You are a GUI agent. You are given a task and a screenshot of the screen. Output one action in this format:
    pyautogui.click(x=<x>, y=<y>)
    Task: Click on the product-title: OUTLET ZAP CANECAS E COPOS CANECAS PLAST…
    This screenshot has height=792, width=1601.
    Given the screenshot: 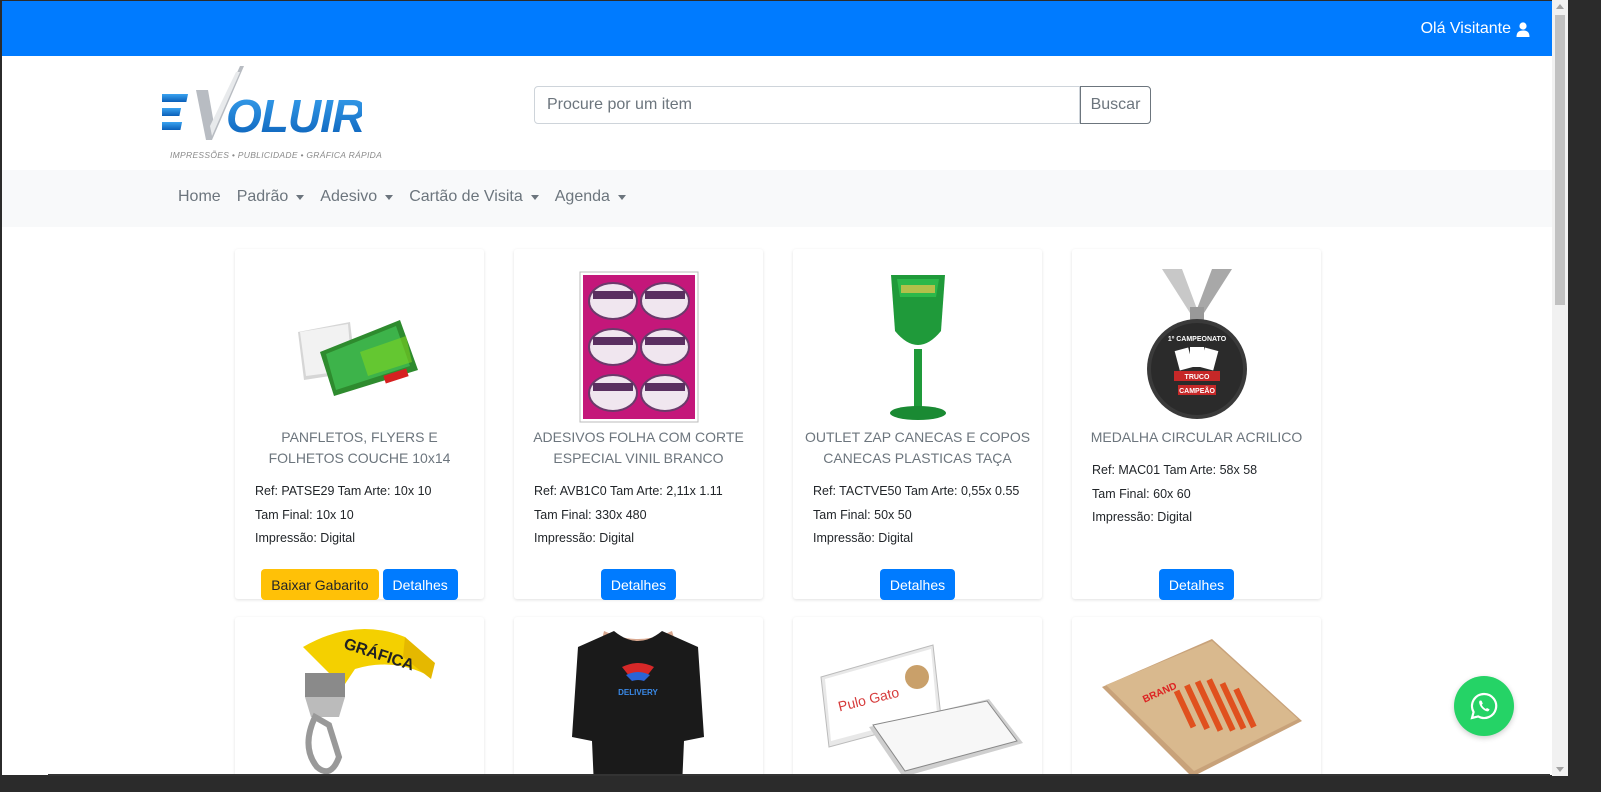 What is the action you would take?
    pyautogui.click(x=917, y=448)
    